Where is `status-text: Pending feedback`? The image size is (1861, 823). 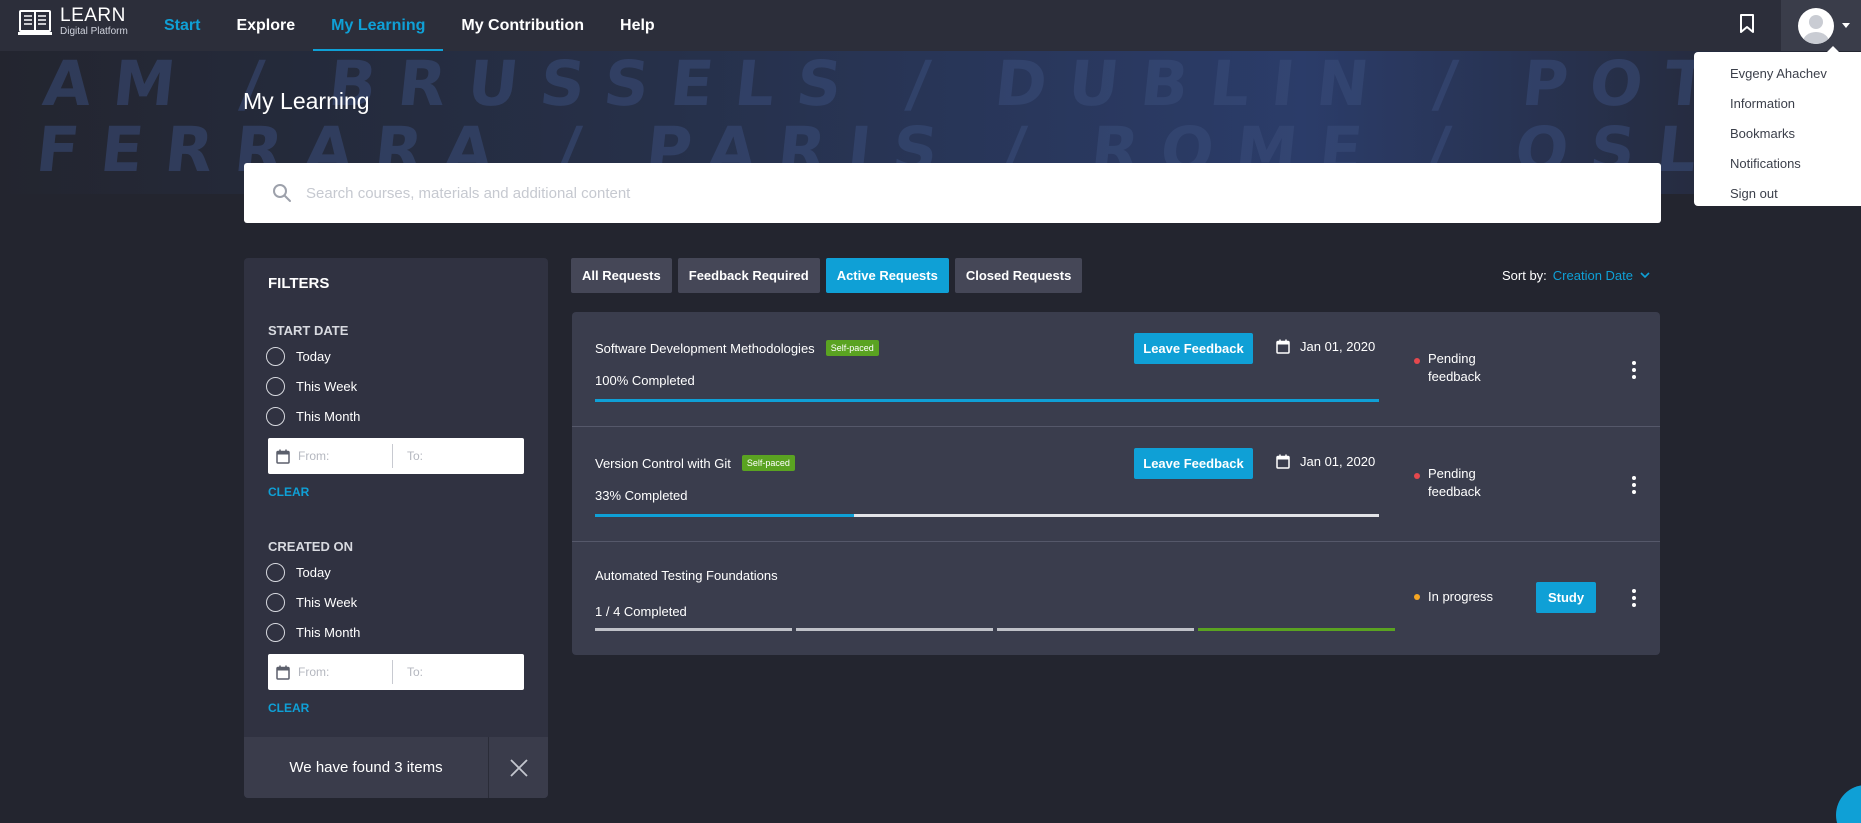 status-text: Pending feedback is located at coordinates (1454, 368).